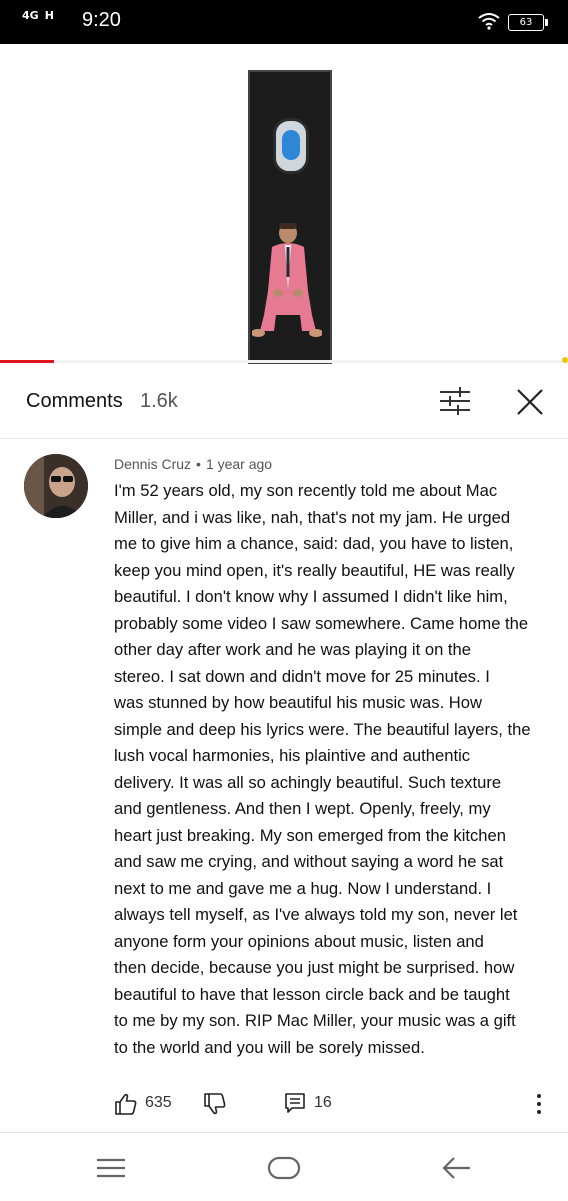  Describe the element at coordinates (158, 1102) in the screenshot. I see `like-count: 635` at that location.